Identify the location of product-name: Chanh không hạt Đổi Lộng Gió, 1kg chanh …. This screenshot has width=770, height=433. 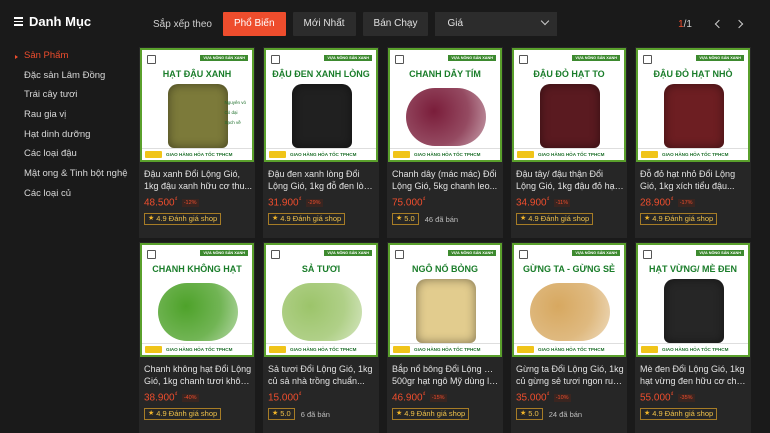
(198, 375).